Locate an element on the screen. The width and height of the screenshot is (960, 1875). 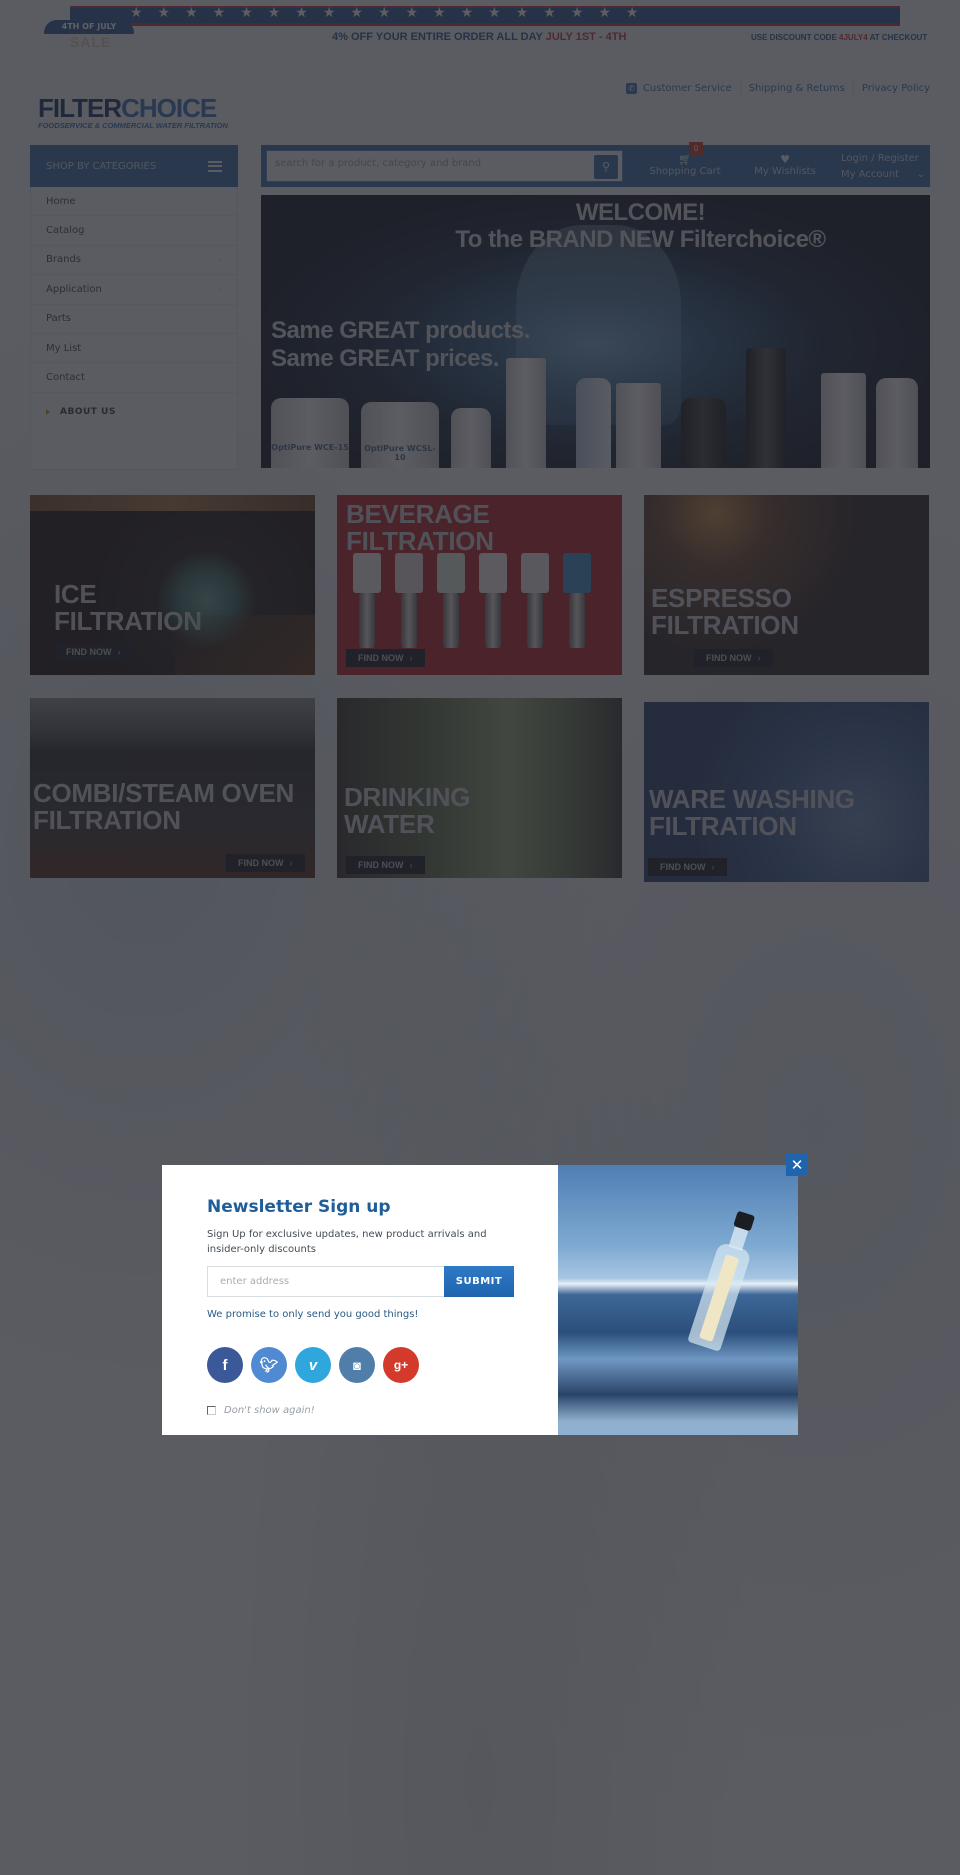
vimeo-icon: v is located at coordinates (313, 1365).